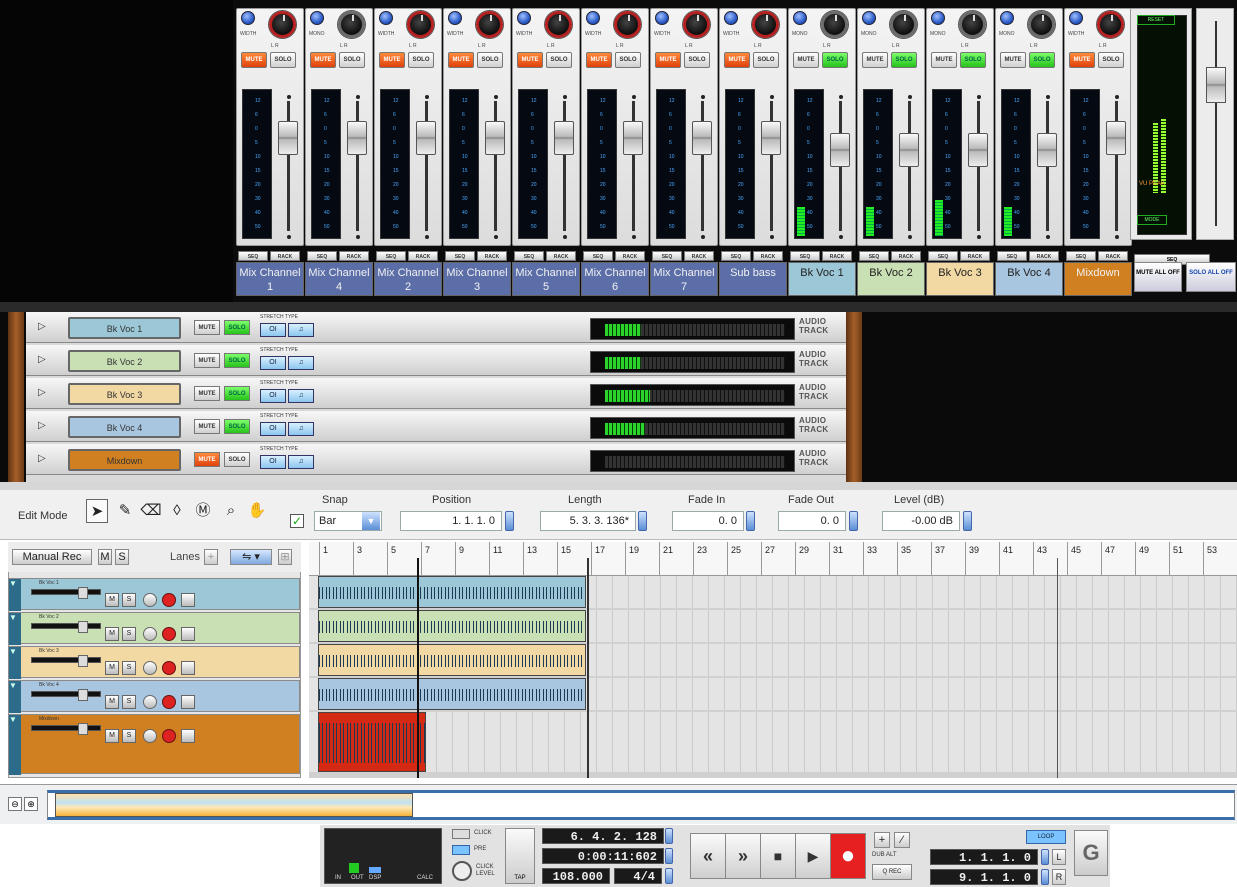 The image size is (1237, 887). I want to click on mute-tool-icon: Ⓜ, so click(203, 511).